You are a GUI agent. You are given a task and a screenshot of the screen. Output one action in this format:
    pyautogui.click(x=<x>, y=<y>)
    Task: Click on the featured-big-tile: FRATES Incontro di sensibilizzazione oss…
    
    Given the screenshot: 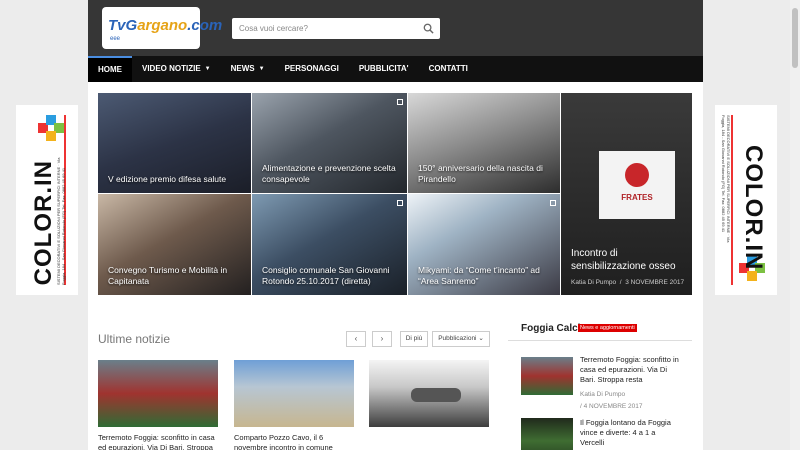 What is the action you would take?
    pyautogui.click(x=626, y=194)
    